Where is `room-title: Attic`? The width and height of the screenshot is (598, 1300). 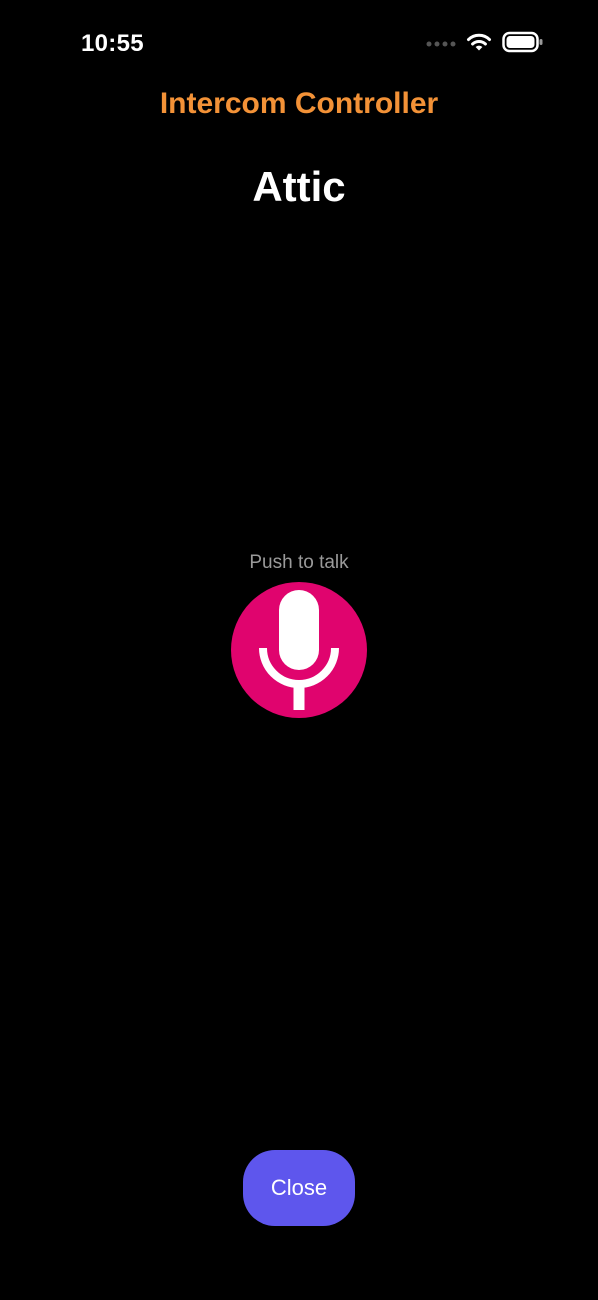 room-title: Attic is located at coordinates (299, 186).